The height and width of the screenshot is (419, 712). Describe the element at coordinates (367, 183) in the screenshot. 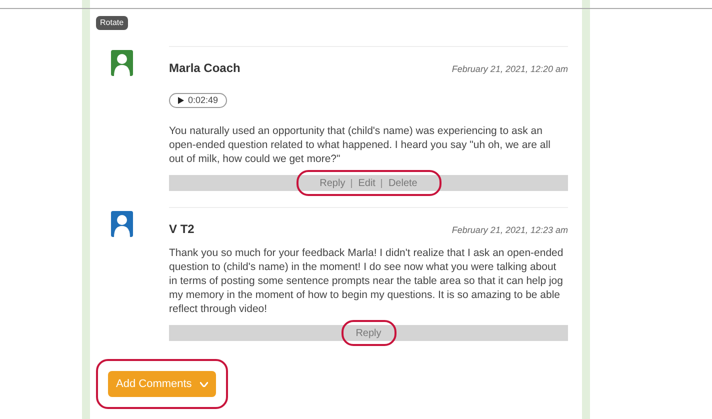

I see `comment-action-link: Edit` at that location.